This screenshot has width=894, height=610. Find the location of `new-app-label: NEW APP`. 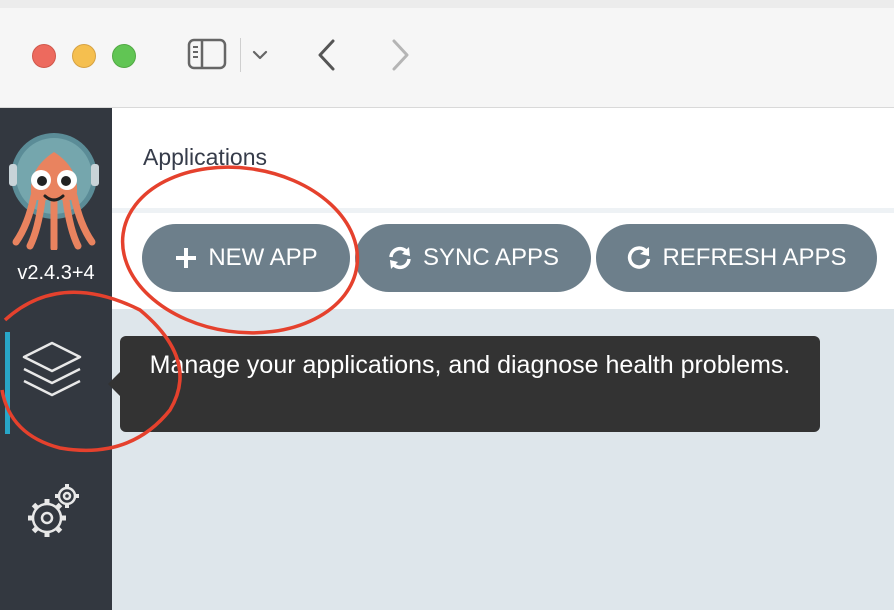

new-app-label: NEW APP is located at coordinates (263, 257).